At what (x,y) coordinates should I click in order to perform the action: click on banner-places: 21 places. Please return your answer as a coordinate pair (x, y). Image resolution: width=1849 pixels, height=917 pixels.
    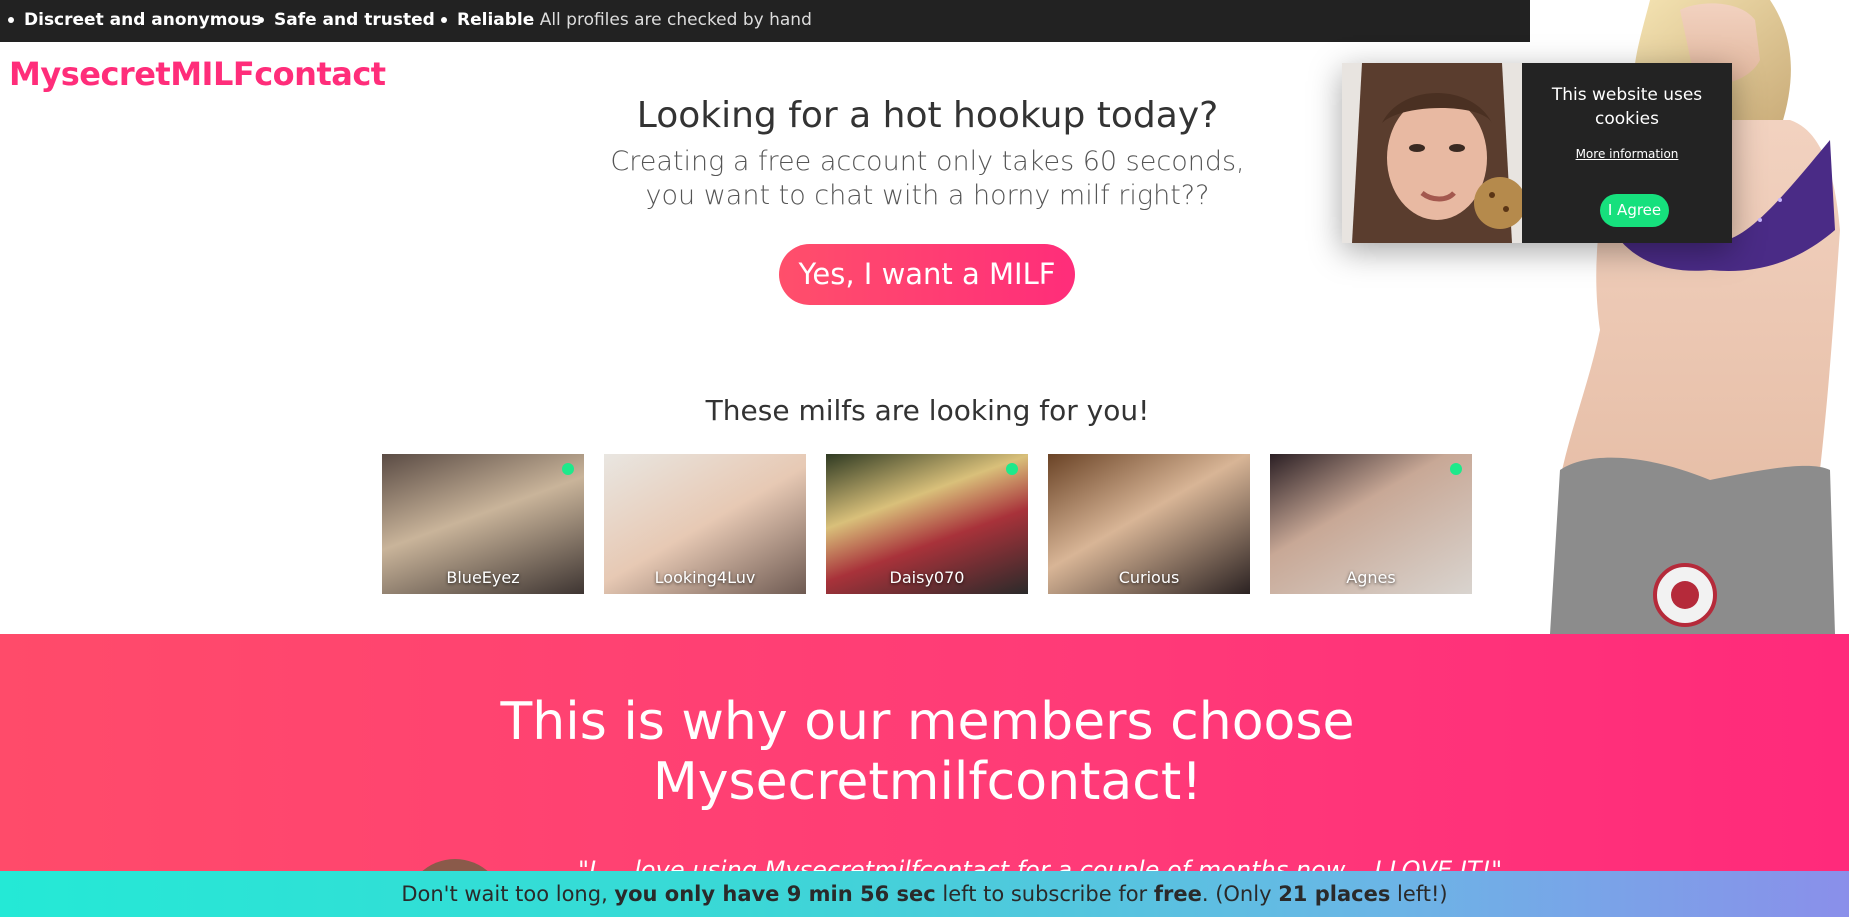
    Looking at the image, I should click on (1334, 894).